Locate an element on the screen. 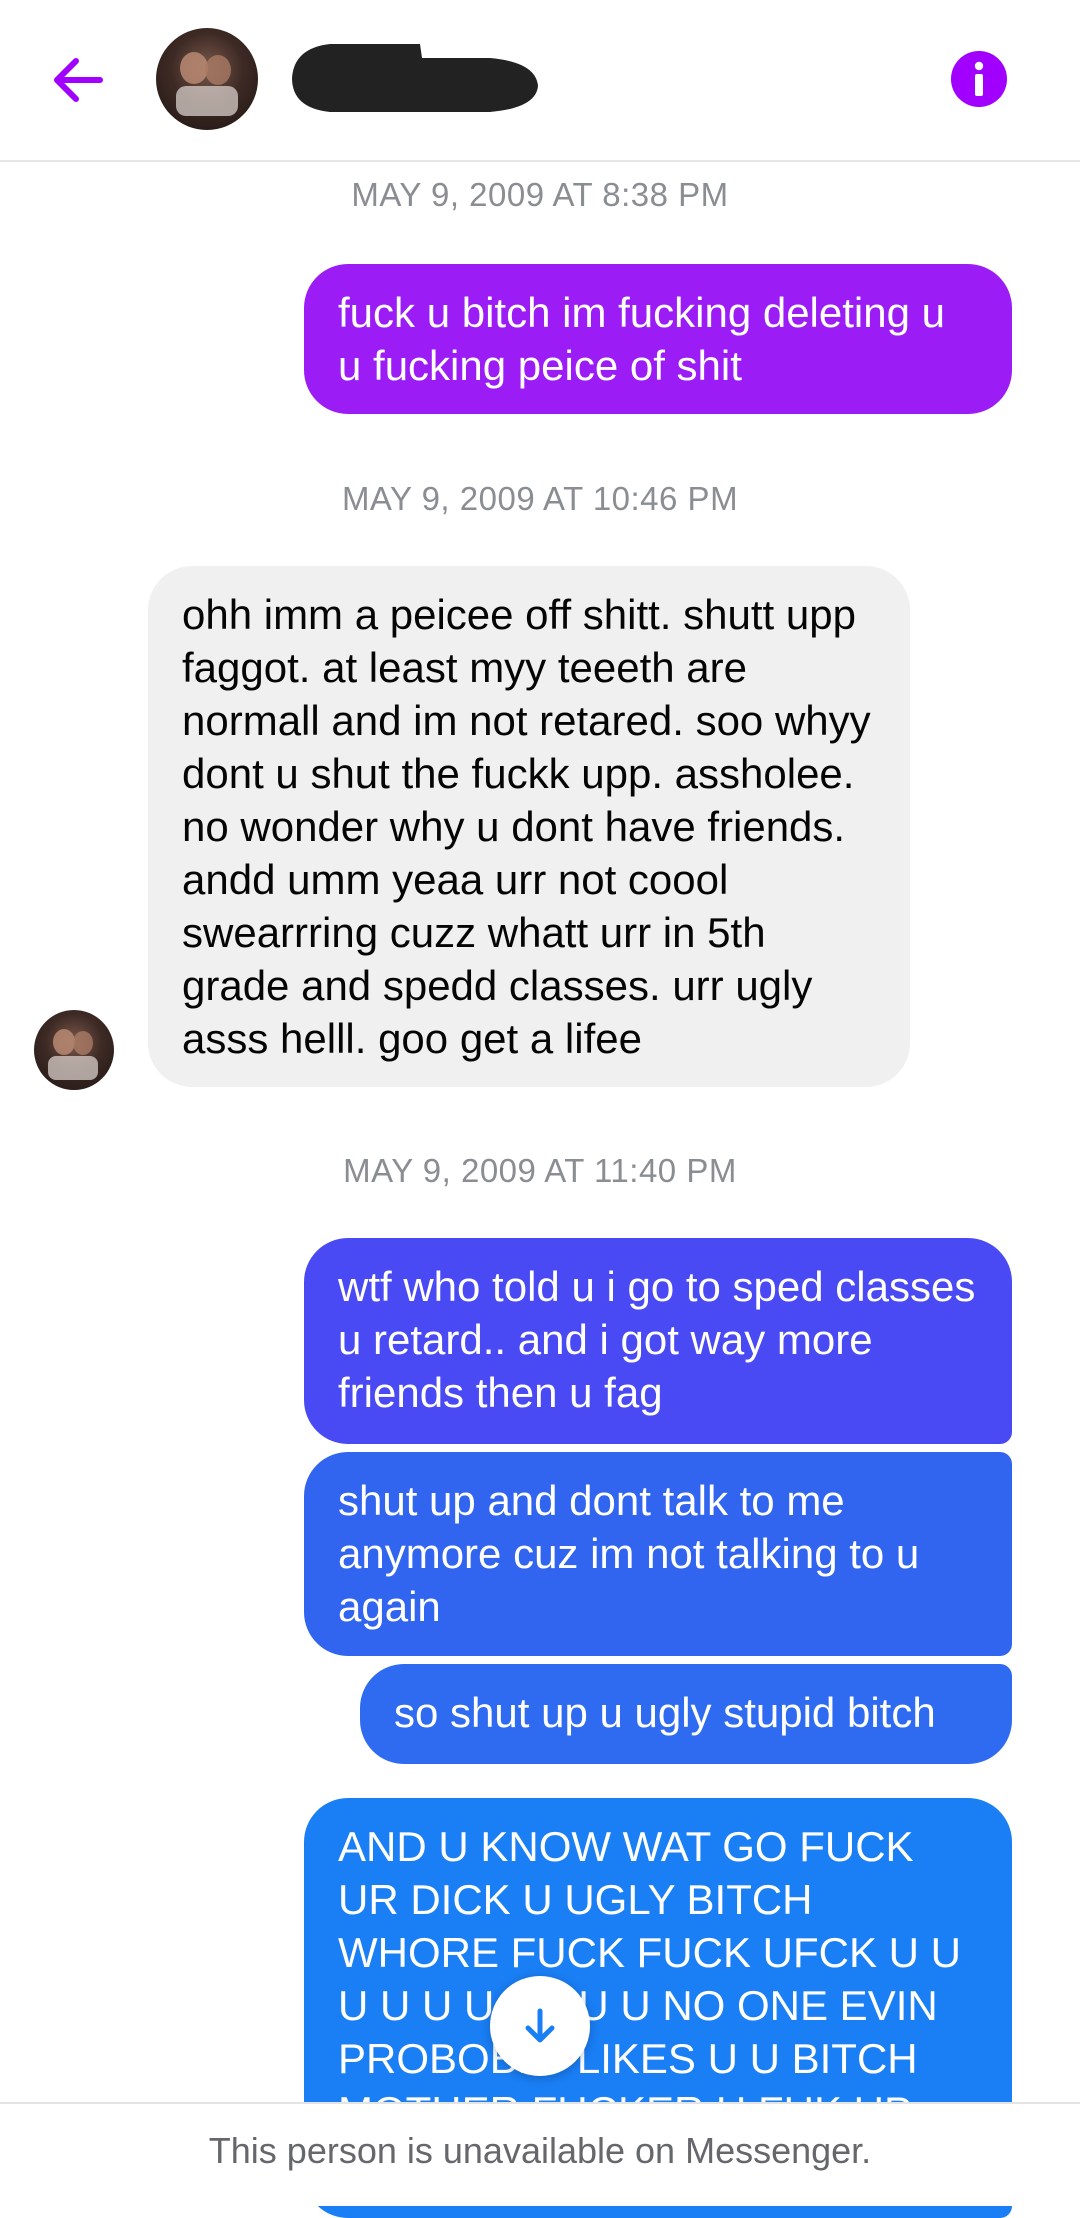  message-bubble-outgoing: so shut up u ugly stupid bitch is located at coordinates (686, 1714).